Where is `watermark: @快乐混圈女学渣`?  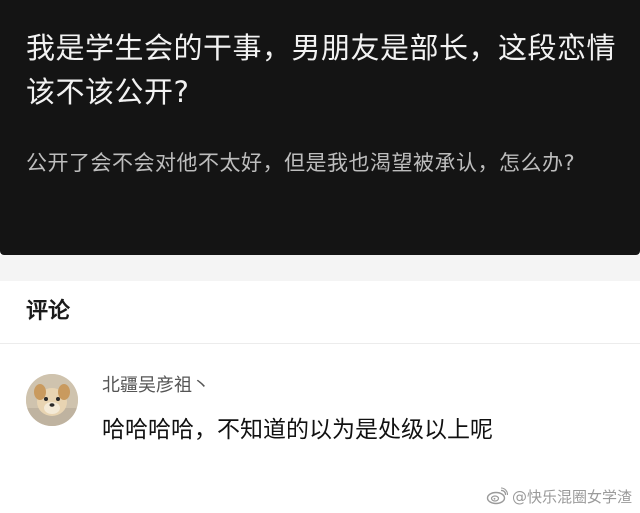
watermark: @快乐混圈女学渣 is located at coordinates (559, 496).